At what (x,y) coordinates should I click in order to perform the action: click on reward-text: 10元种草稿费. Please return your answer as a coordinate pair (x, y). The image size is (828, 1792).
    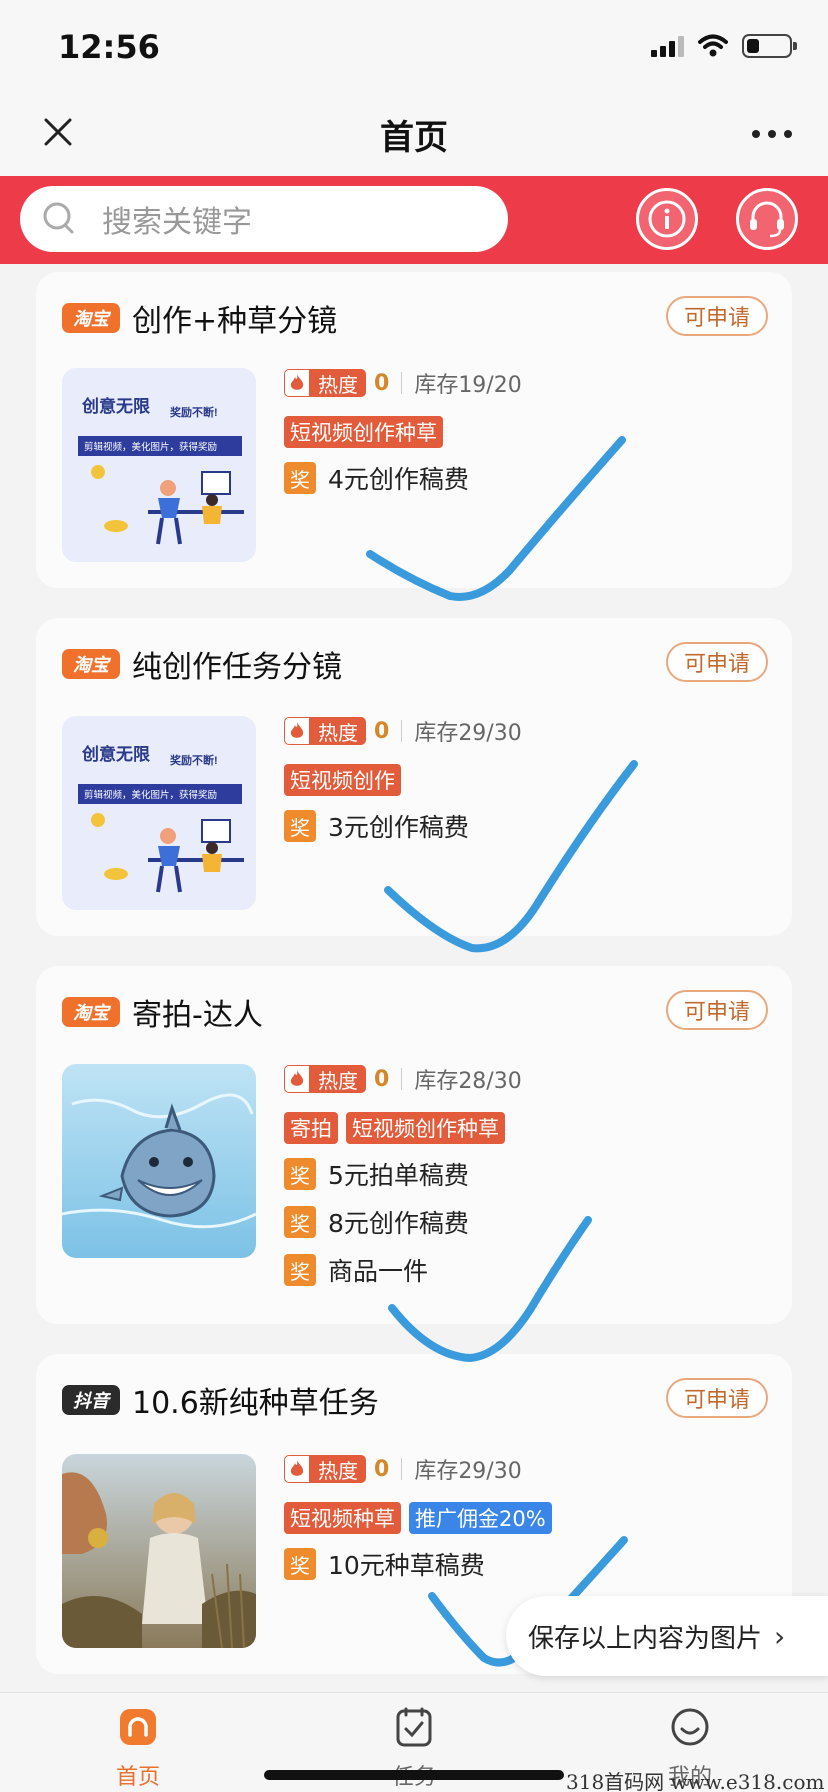
    Looking at the image, I should click on (406, 1565).